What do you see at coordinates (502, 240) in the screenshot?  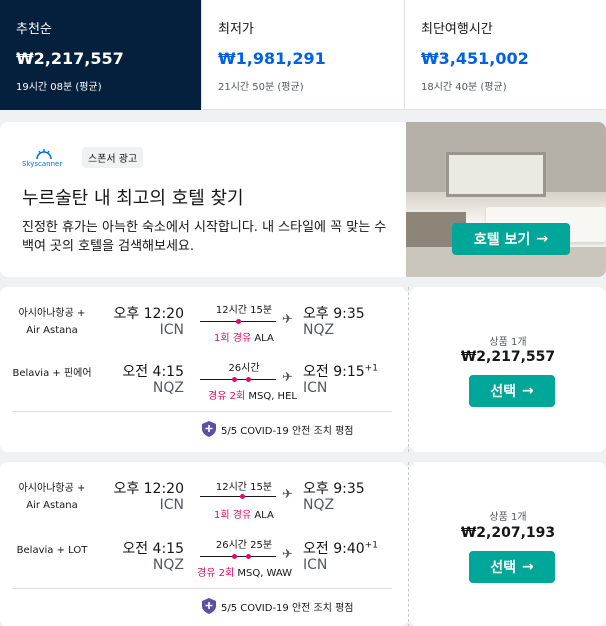 I see `view-hotels-label: 호텔 보기` at bounding box center [502, 240].